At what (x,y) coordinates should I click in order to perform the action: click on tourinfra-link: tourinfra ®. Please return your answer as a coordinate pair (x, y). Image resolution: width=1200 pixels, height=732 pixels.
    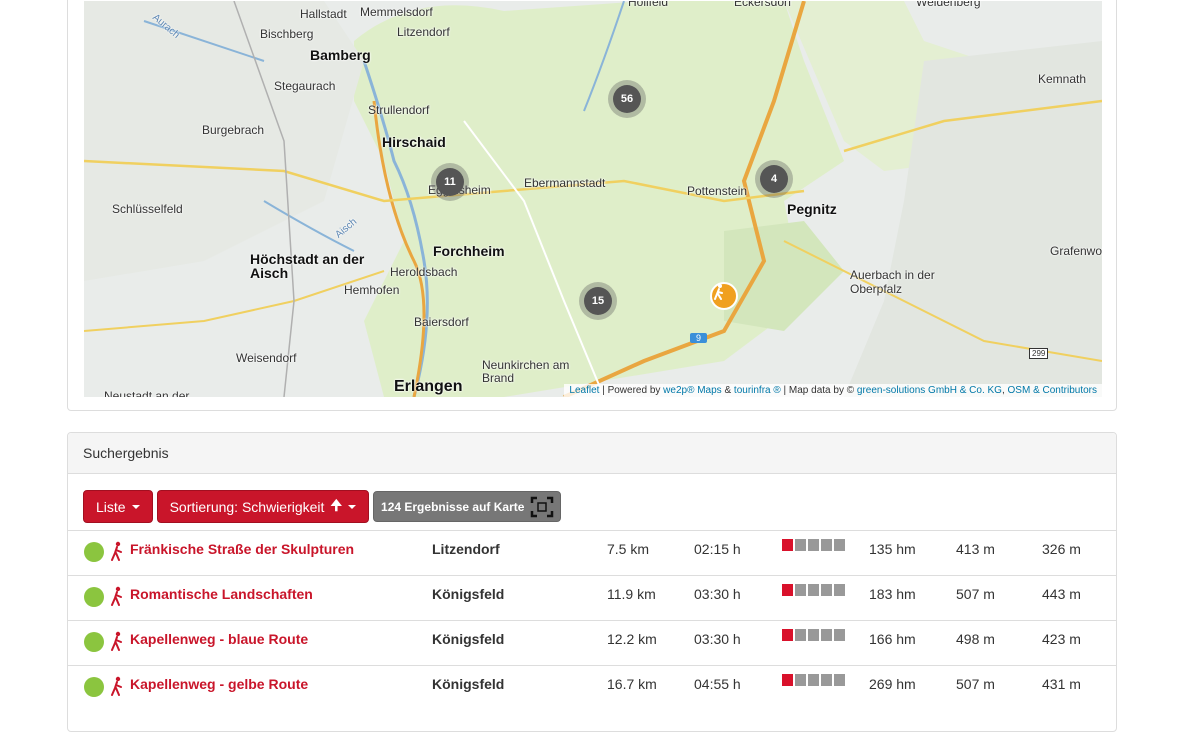
    Looking at the image, I should click on (757, 390).